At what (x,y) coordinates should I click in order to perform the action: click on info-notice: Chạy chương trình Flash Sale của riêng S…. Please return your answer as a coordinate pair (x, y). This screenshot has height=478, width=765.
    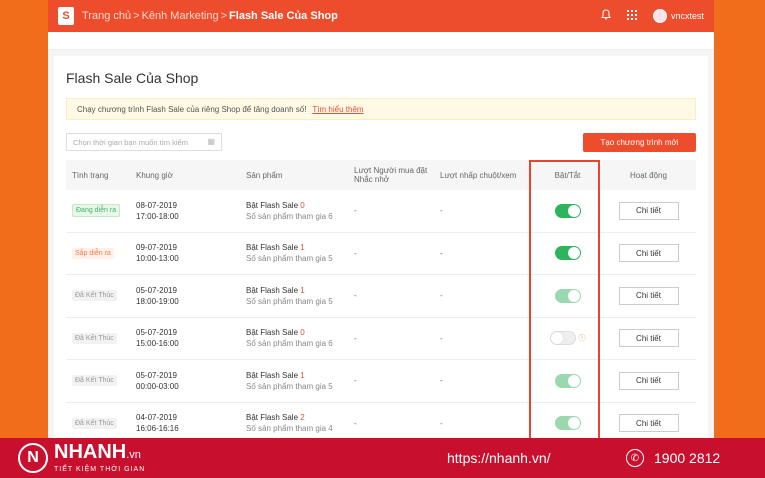
    Looking at the image, I should click on (381, 109).